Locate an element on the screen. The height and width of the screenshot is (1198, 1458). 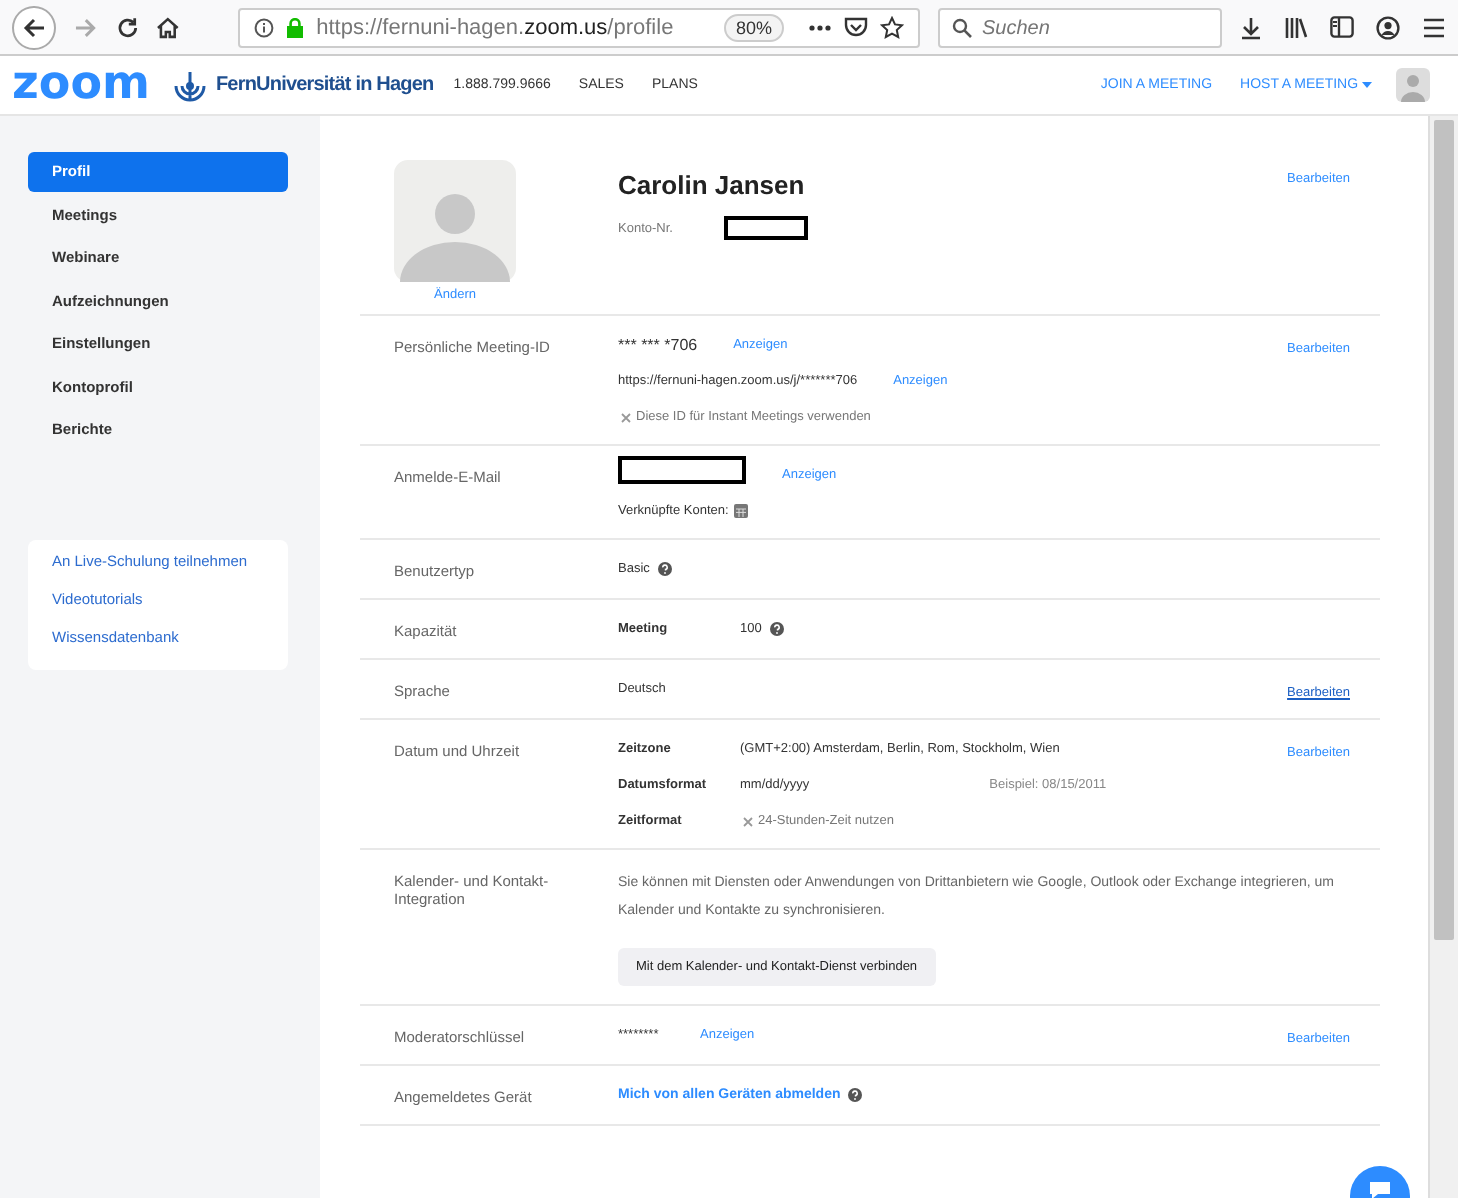
avatar-placeholder is located at coordinates (455, 221).